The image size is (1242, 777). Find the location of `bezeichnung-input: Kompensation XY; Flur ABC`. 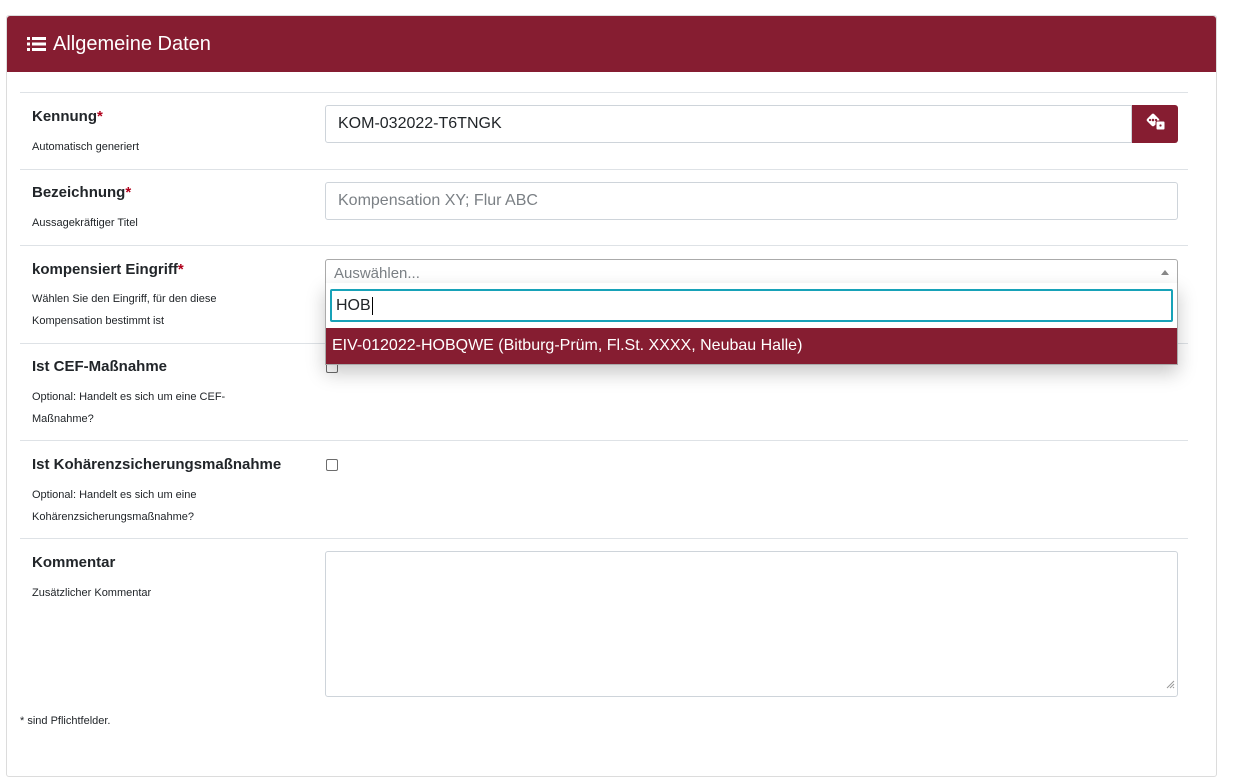

bezeichnung-input: Kompensation XY; Flur ABC is located at coordinates (751, 201).